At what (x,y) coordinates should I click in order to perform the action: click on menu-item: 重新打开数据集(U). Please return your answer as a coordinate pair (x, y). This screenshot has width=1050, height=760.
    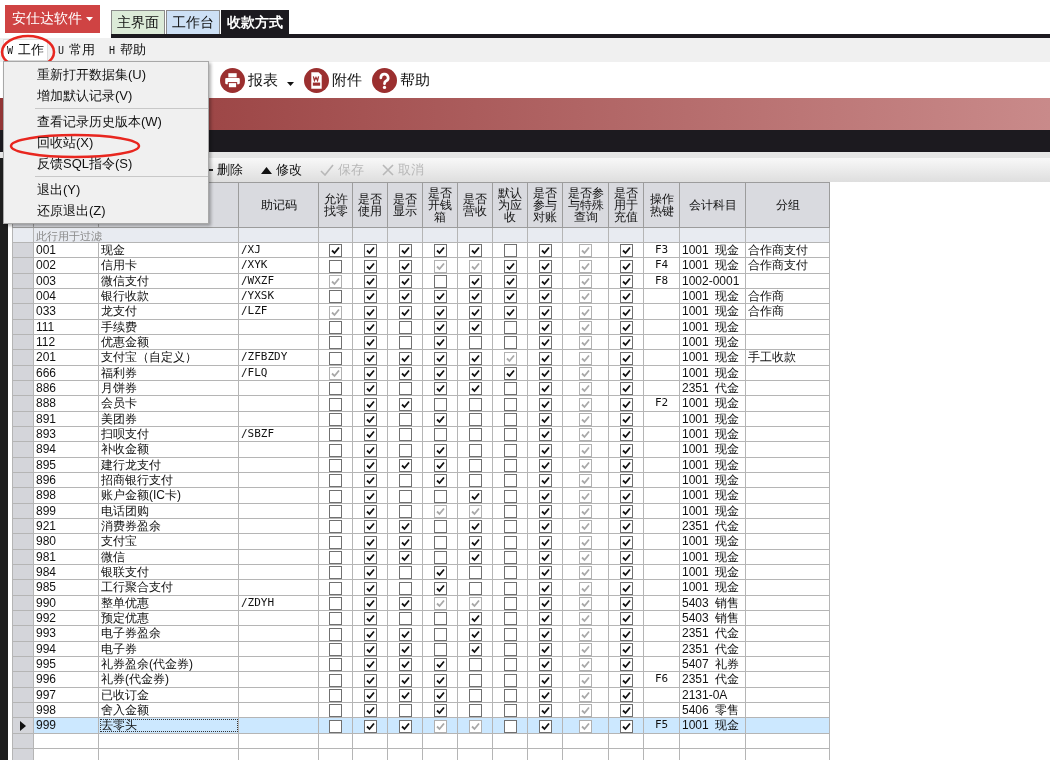
    Looking at the image, I should click on (106, 74).